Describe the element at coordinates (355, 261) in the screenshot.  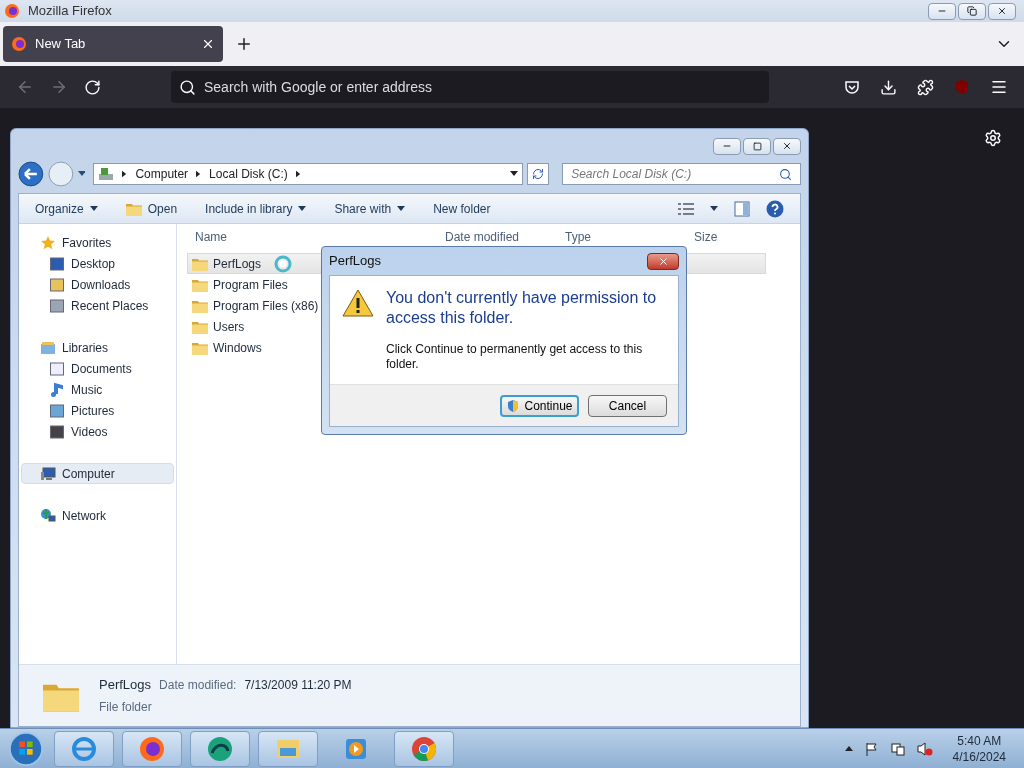
I see `dialog-title: PerfLogs` at that location.